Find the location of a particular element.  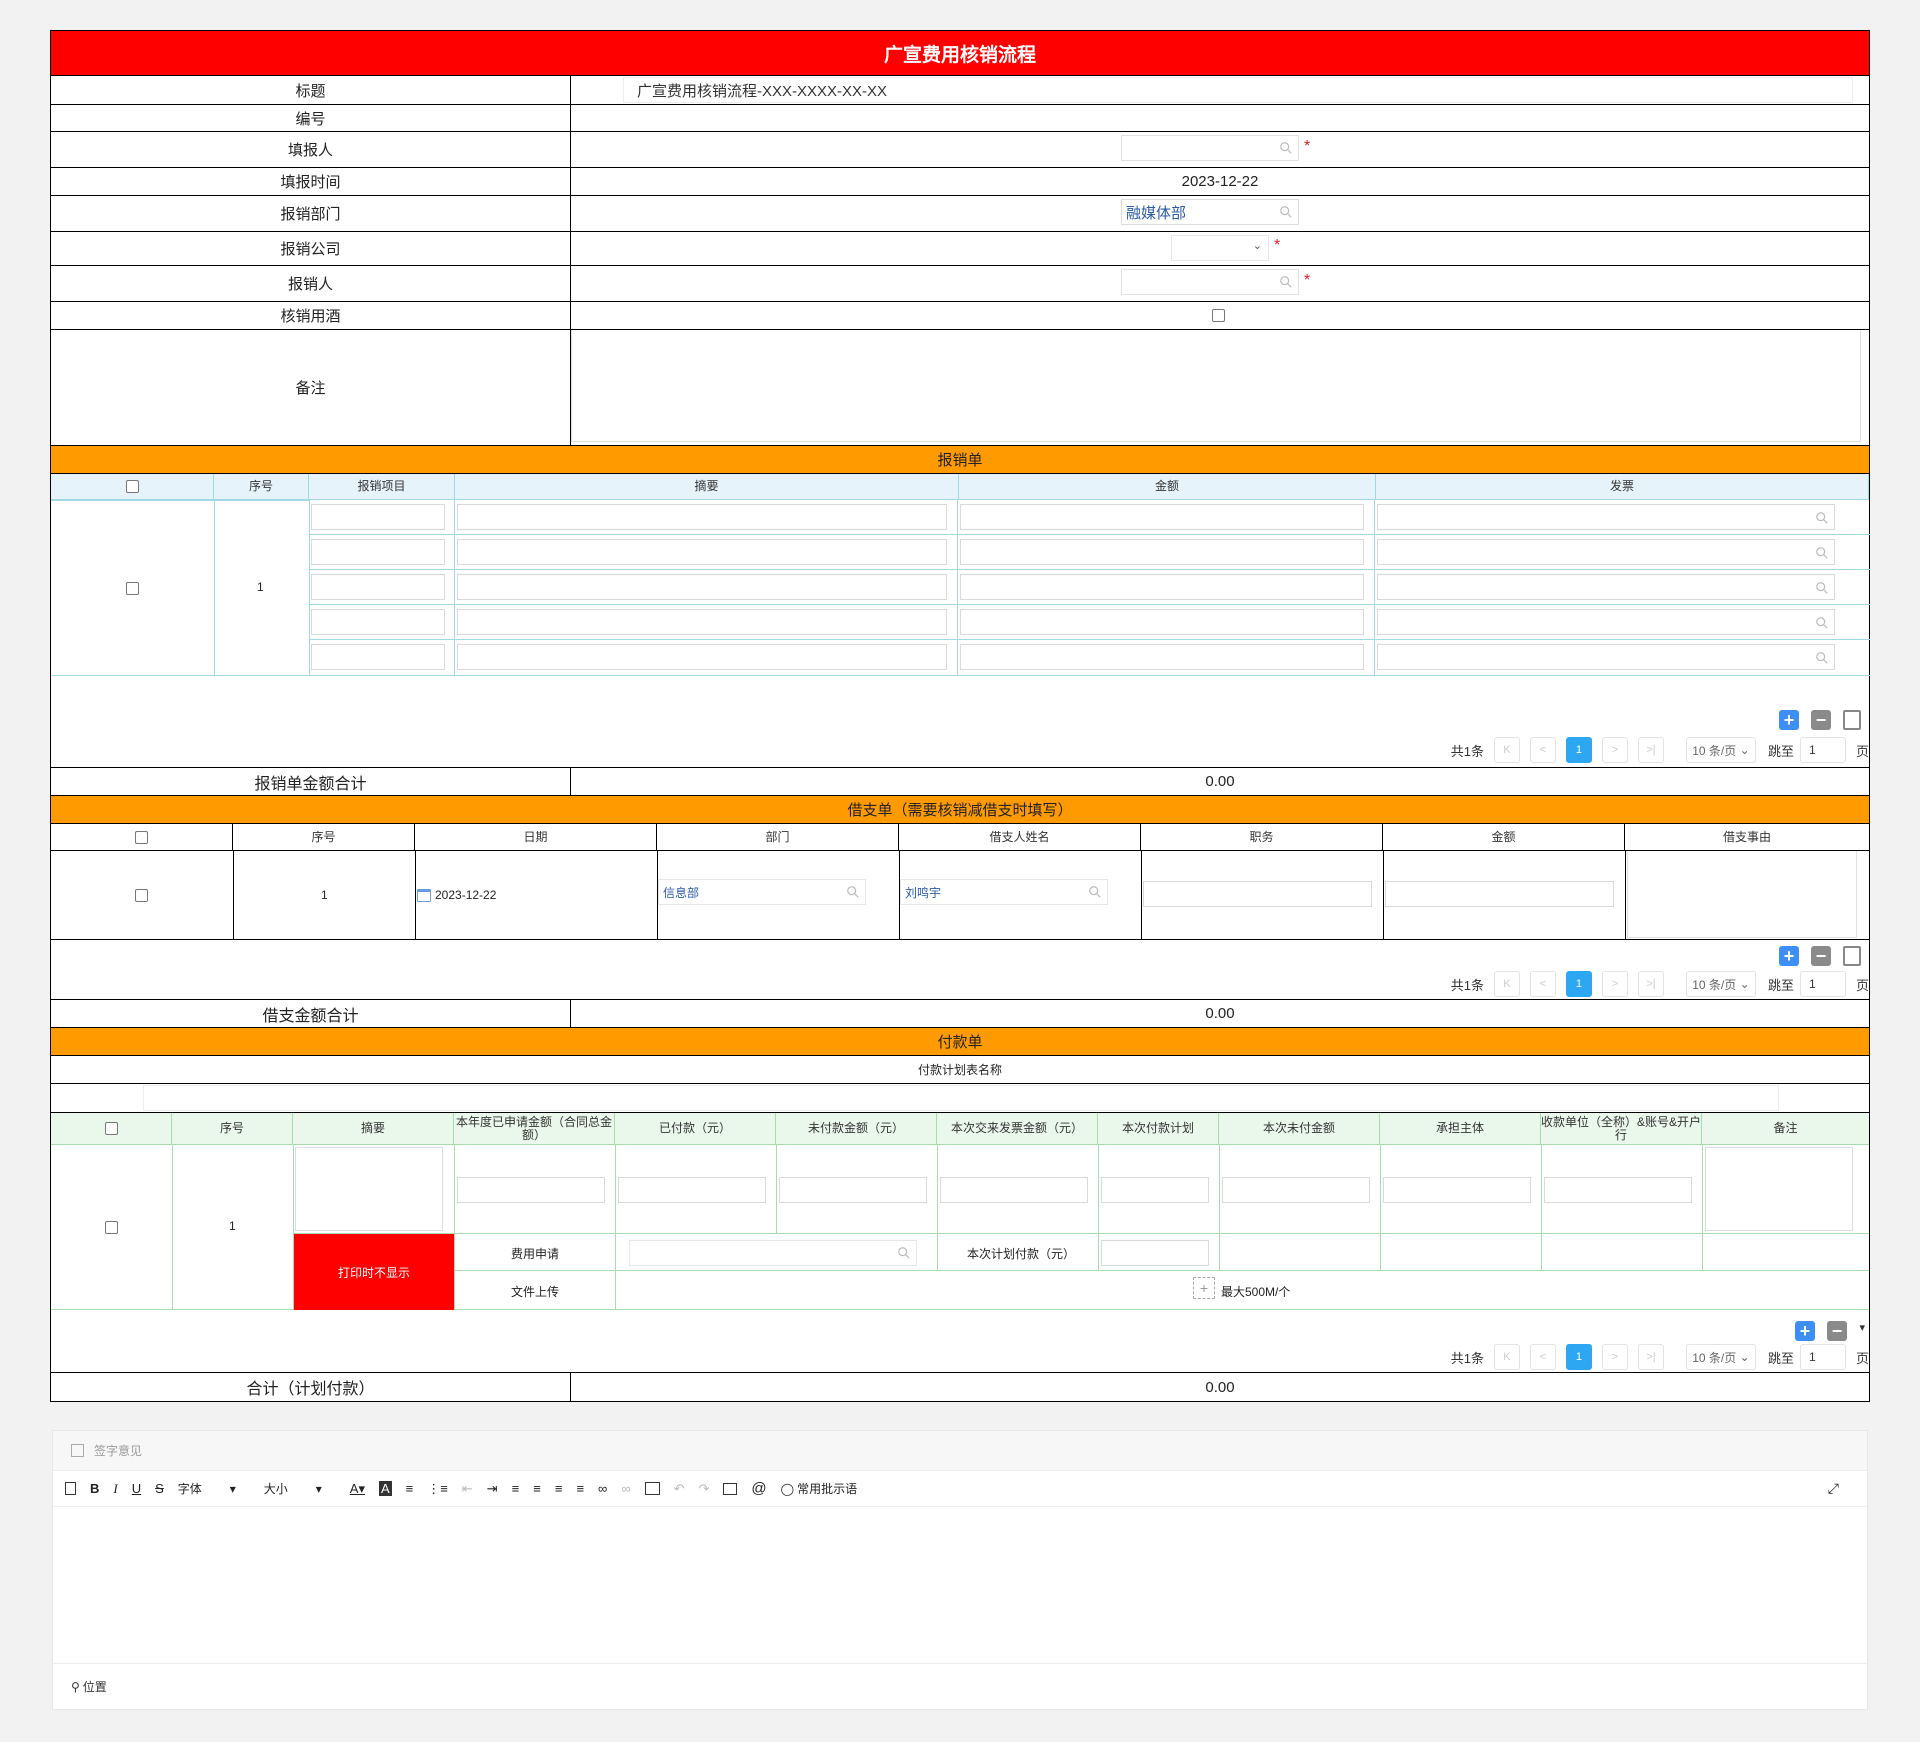

caret-down-icon: ▾ is located at coordinates (1862, 1327).